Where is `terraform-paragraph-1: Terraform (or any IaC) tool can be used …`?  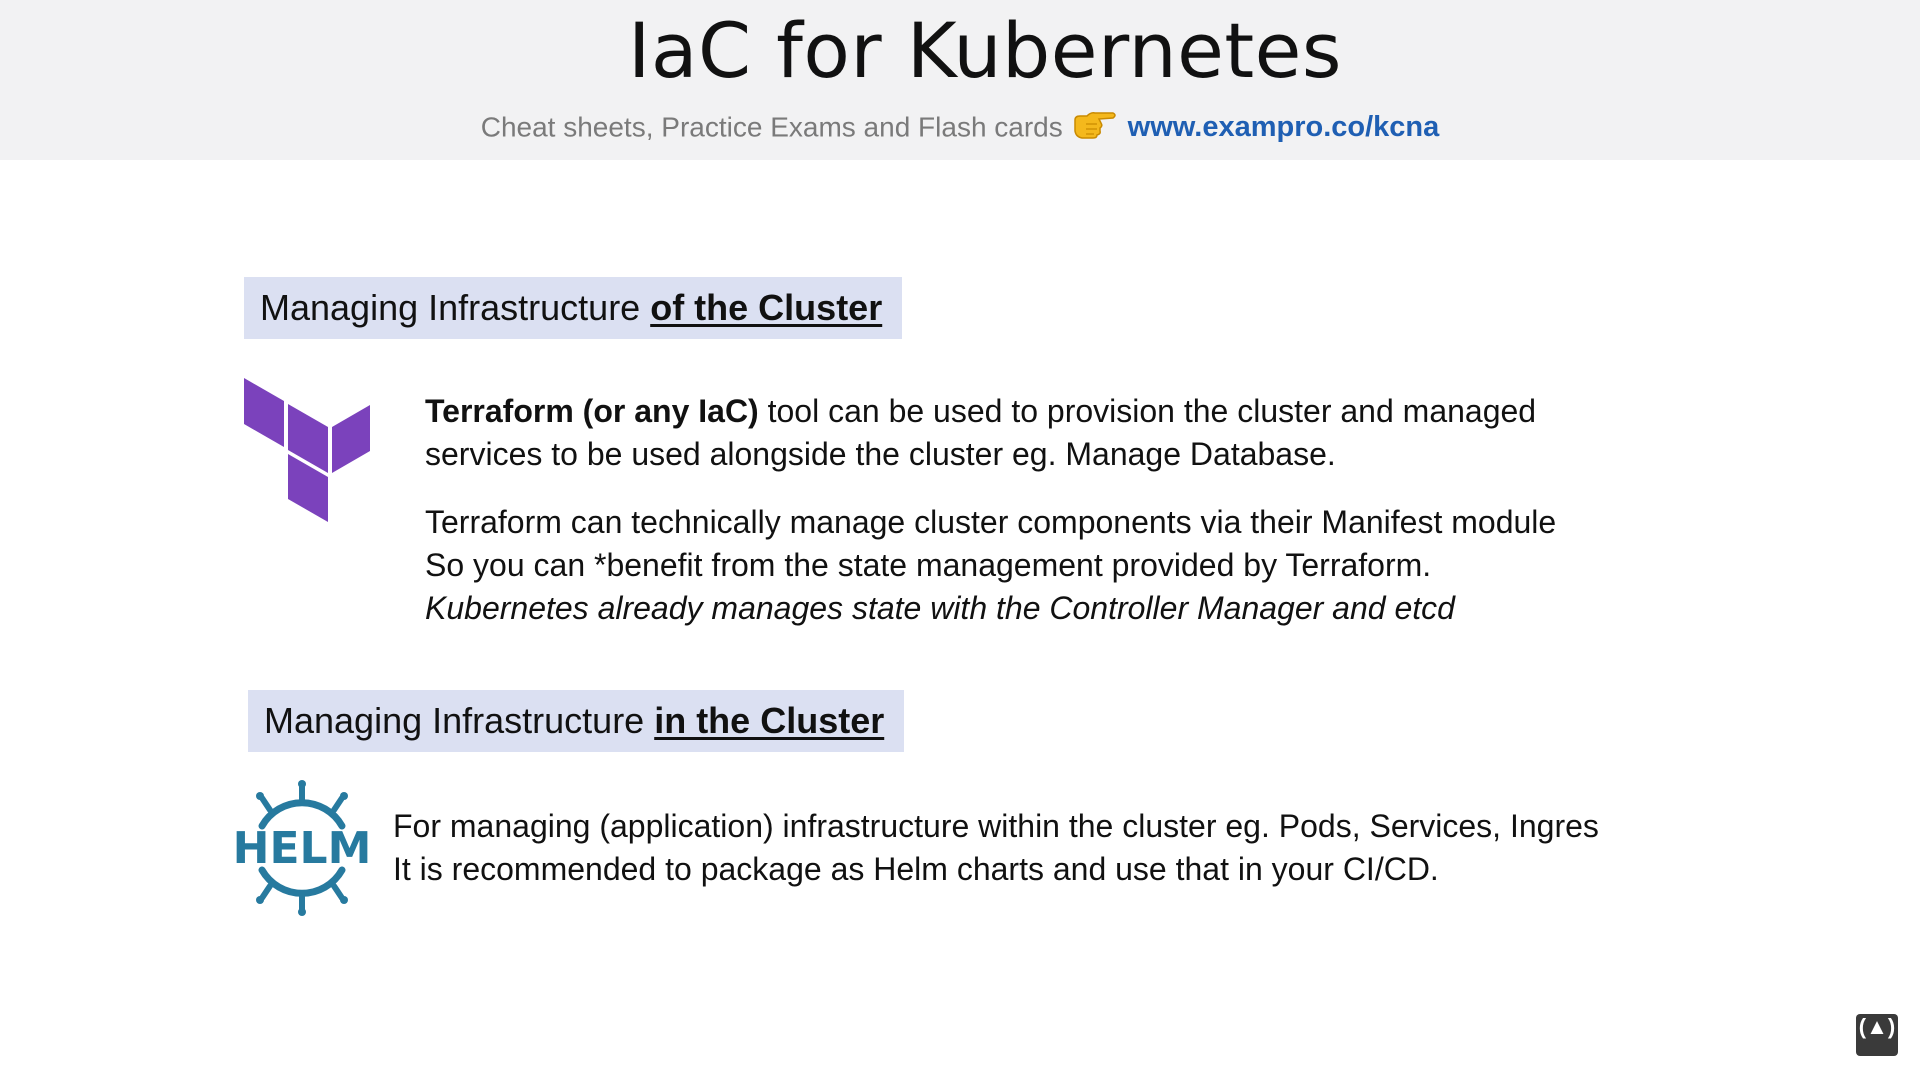 terraform-paragraph-1: Terraform (or any IaC) tool can be used … is located at coordinates (980, 433).